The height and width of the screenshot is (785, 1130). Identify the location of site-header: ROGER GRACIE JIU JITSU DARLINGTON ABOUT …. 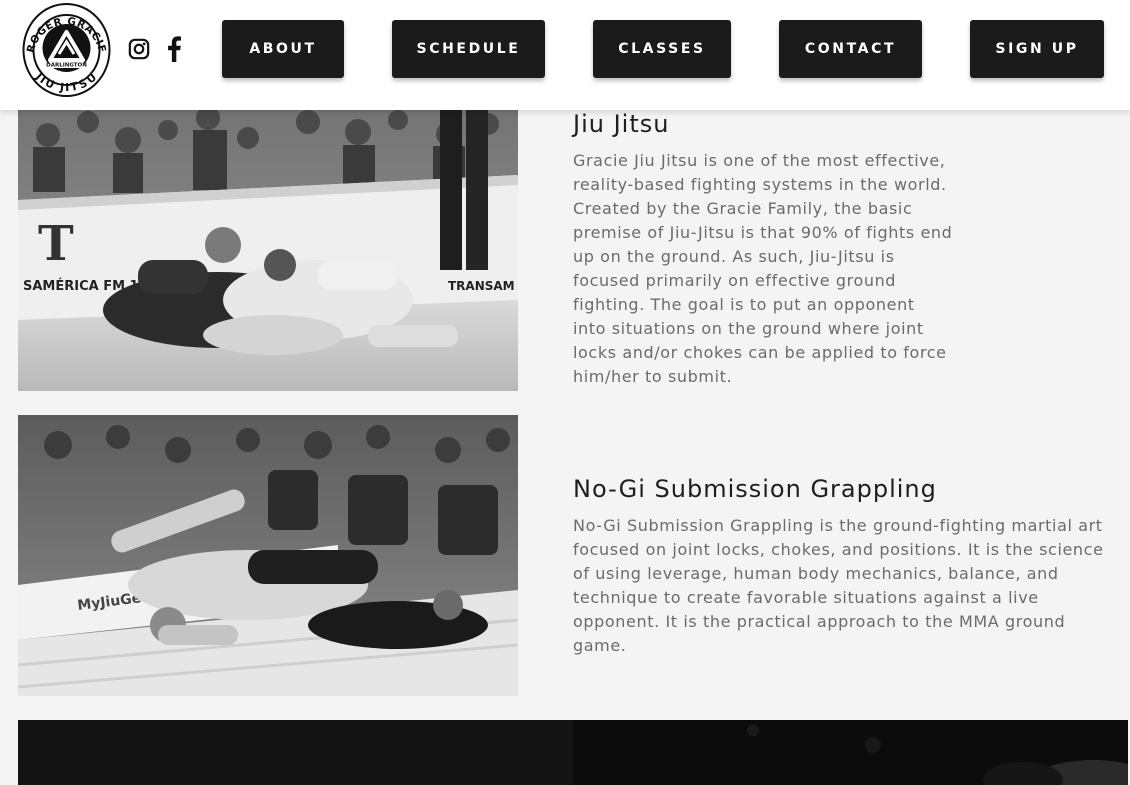
(565, 55).